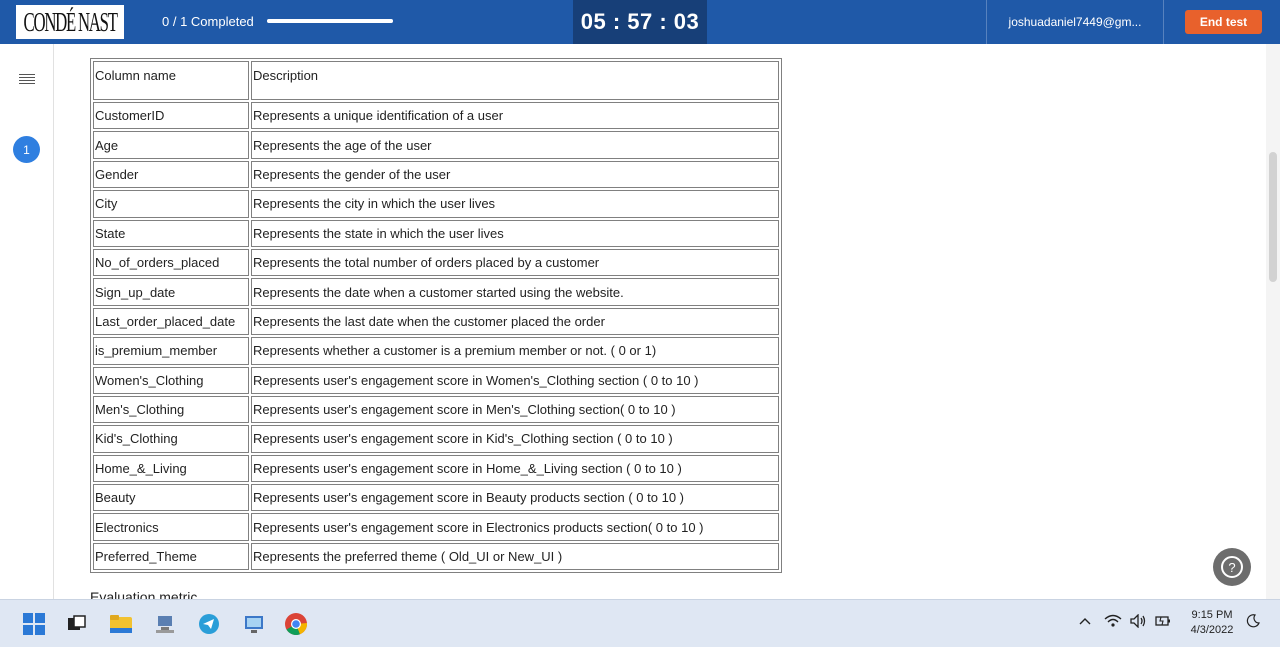  I want to click on progress-bar, so click(330, 21).